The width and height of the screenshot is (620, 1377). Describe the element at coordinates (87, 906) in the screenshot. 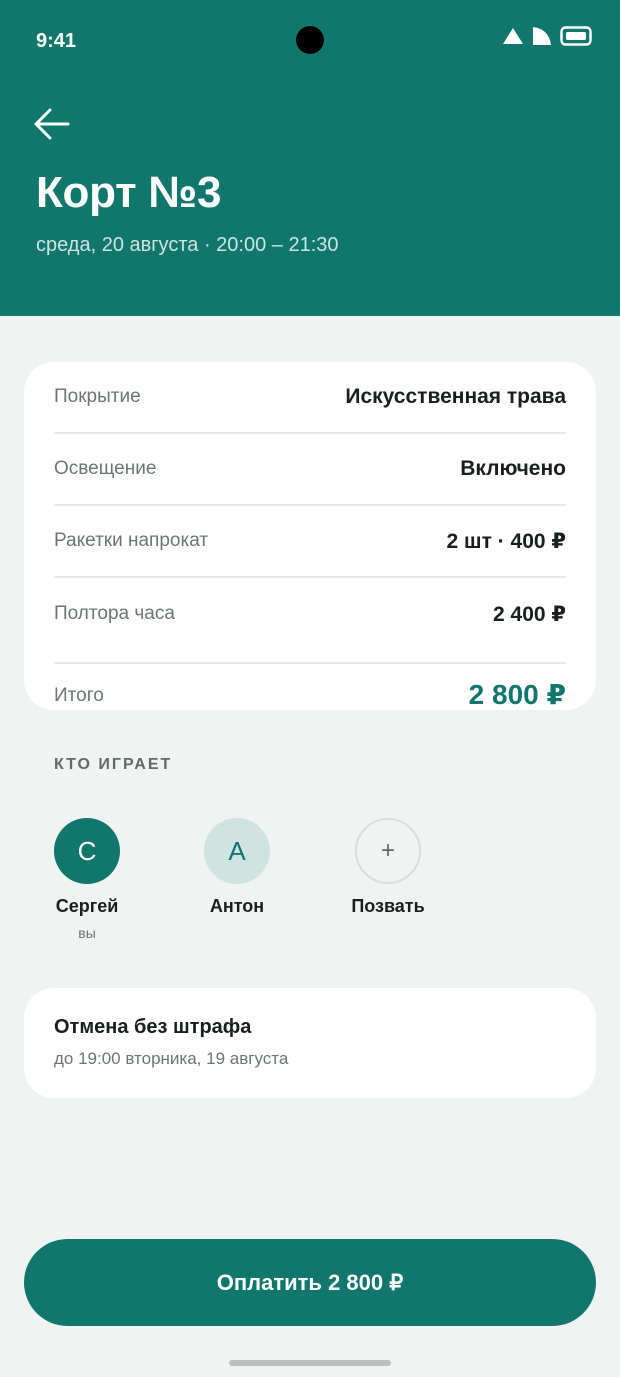

I see `player-name: Сергей` at that location.